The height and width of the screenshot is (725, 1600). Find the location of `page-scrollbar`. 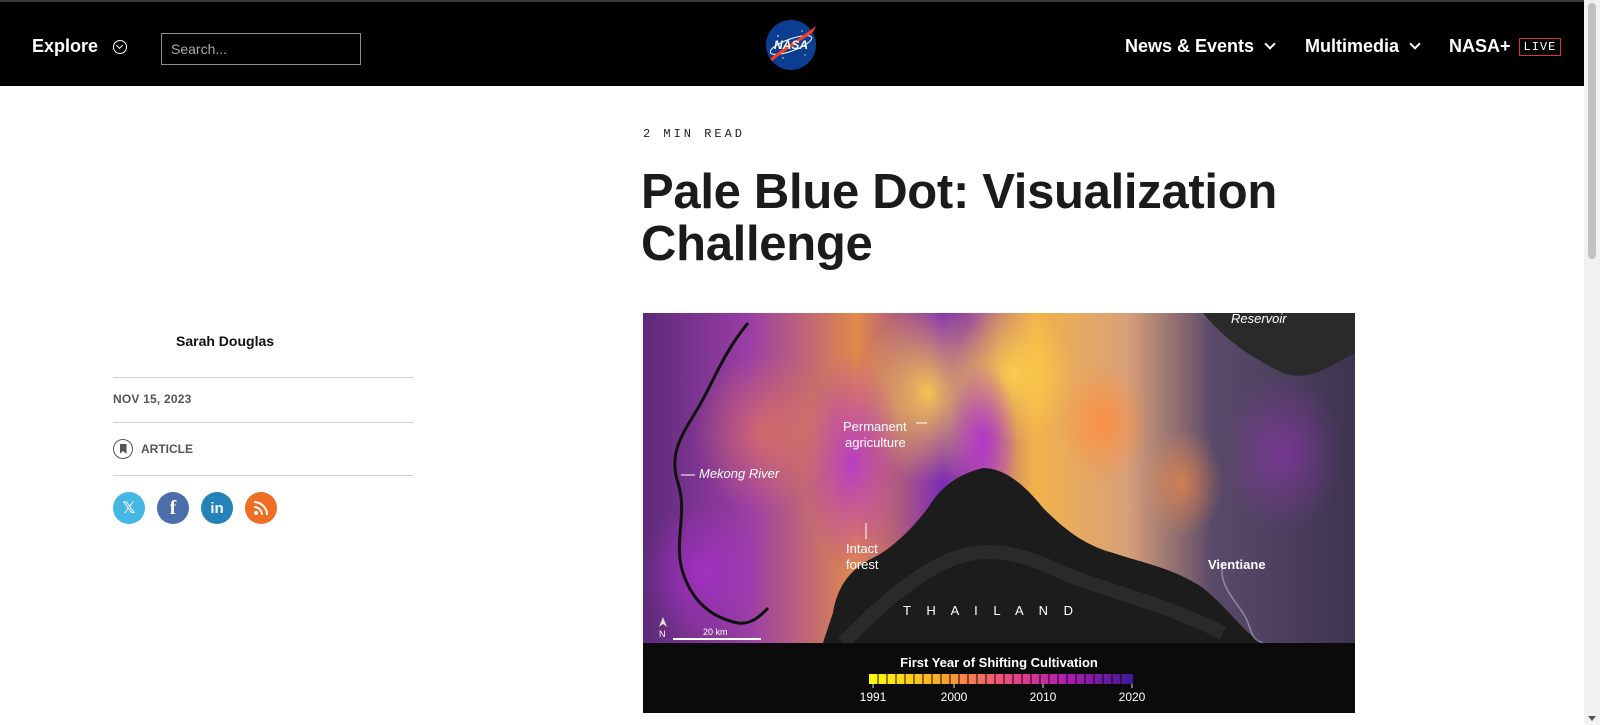

page-scrollbar is located at coordinates (1592, 362).